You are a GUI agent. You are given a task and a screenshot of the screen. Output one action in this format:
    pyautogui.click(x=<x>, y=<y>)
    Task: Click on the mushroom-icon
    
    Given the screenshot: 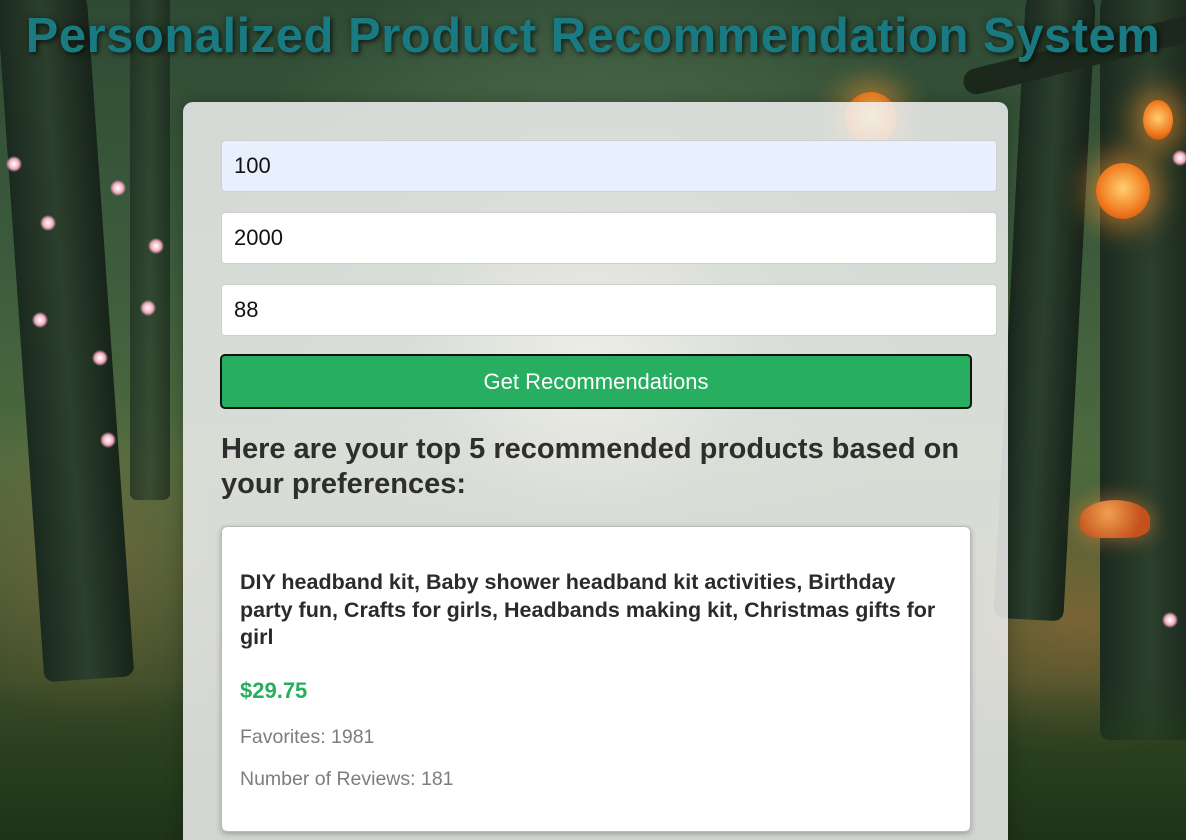 What is the action you would take?
    pyautogui.click(x=1115, y=519)
    